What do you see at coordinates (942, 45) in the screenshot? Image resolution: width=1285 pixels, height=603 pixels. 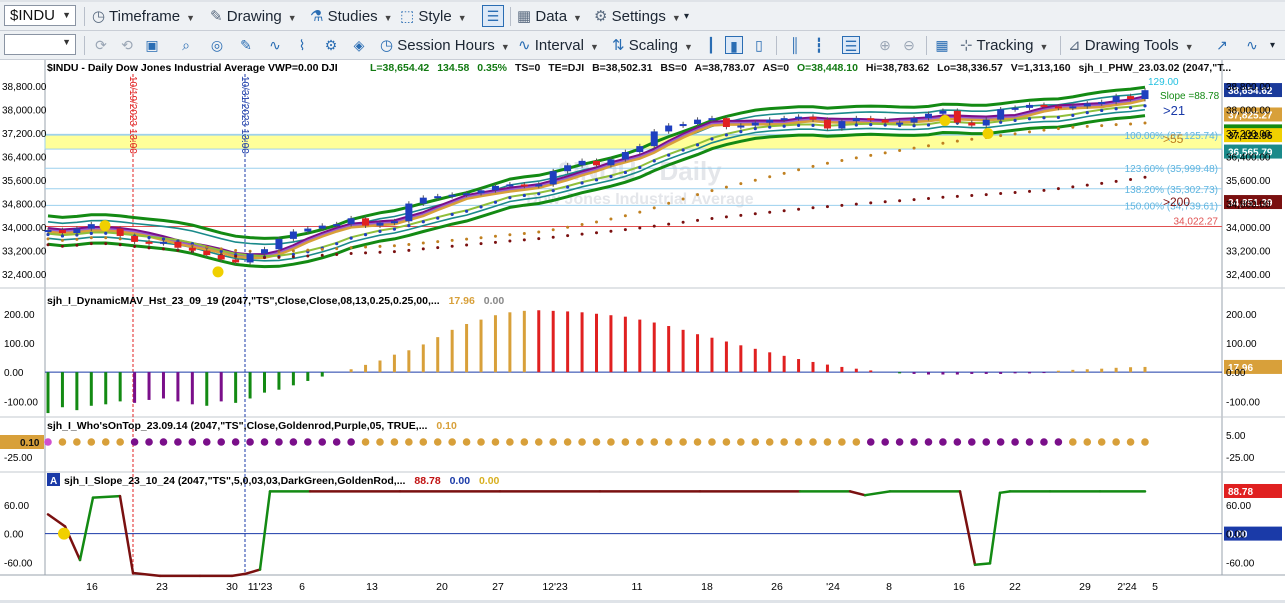 I see `data-window-icon: ▦` at bounding box center [942, 45].